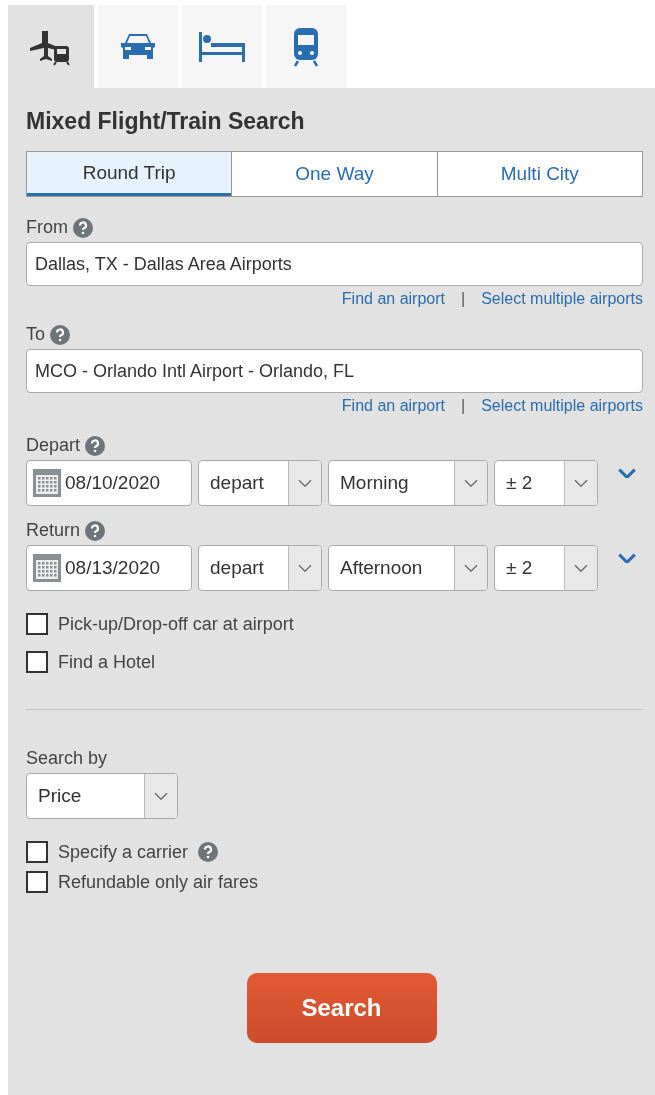 The width and height of the screenshot is (655, 1095). What do you see at coordinates (334, 371) in the screenshot?
I see `location-field: MCO - Orlando Intl Airport - Orlando, FL` at bounding box center [334, 371].